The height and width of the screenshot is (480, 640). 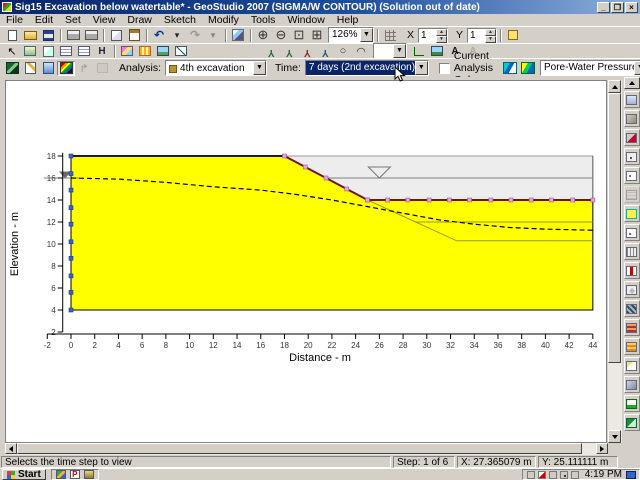 What do you see at coordinates (631, 99) in the screenshot?
I see `sketch-font-button` at bounding box center [631, 99].